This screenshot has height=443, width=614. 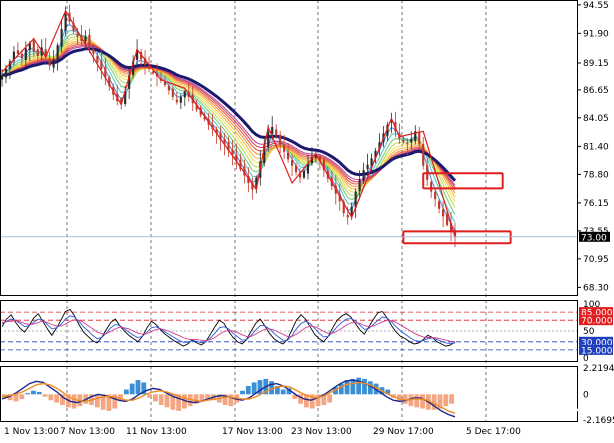 What do you see at coordinates (31, 432) in the screenshot?
I see `x-tick-label: 1 Nov 13:00` at bounding box center [31, 432].